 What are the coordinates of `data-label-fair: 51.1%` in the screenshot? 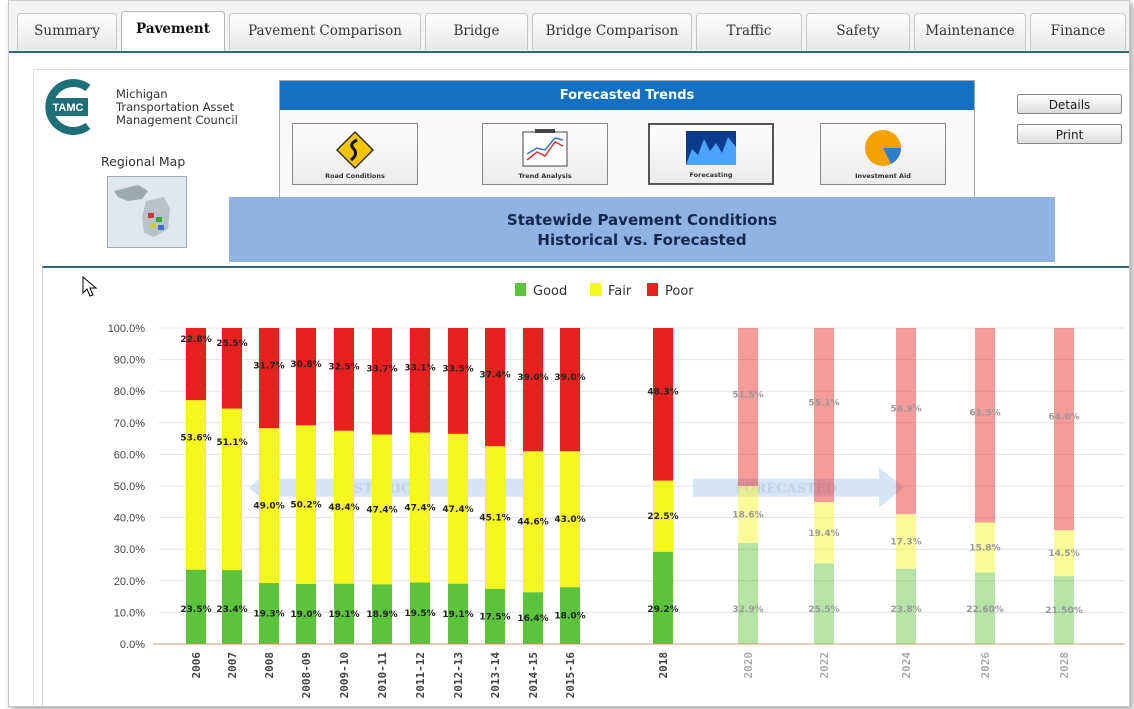 It's located at (231, 443).